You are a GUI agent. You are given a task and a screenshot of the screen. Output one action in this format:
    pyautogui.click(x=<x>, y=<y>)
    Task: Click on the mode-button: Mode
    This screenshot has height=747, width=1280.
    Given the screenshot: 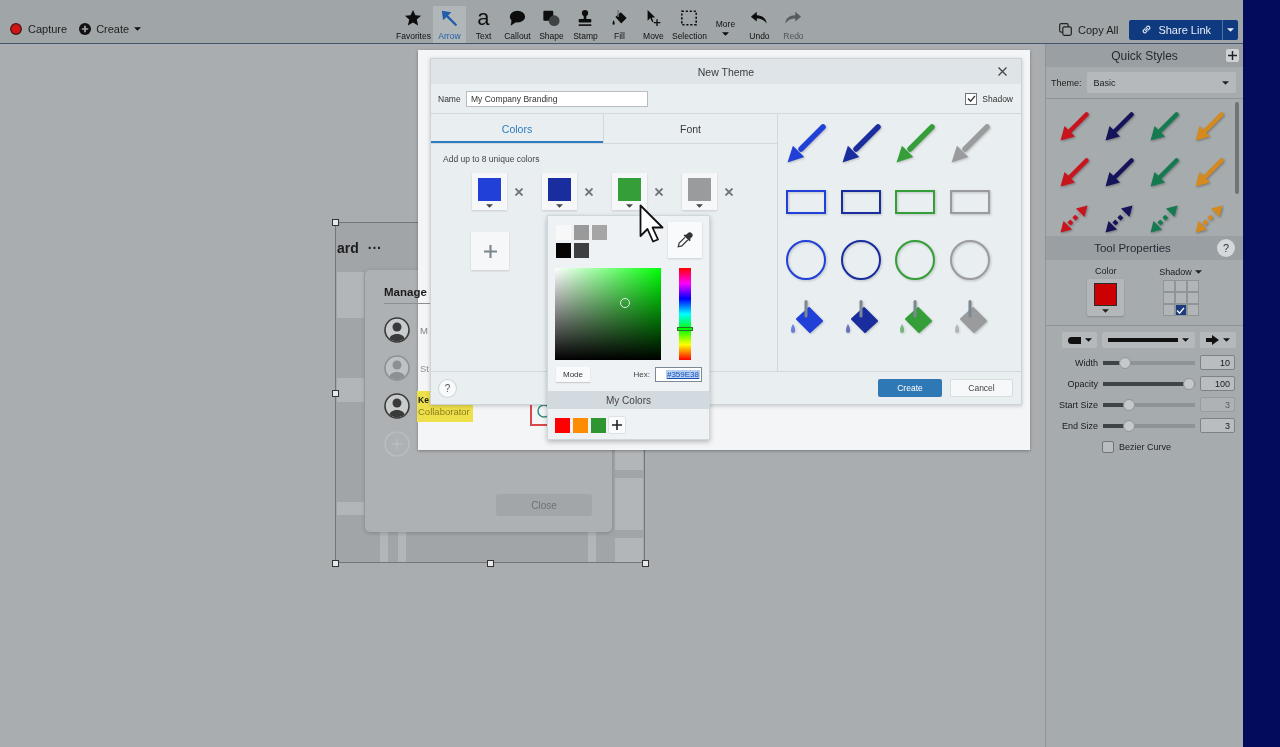 What is the action you would take?
    pyautogui.click(x=573, y=374)
    